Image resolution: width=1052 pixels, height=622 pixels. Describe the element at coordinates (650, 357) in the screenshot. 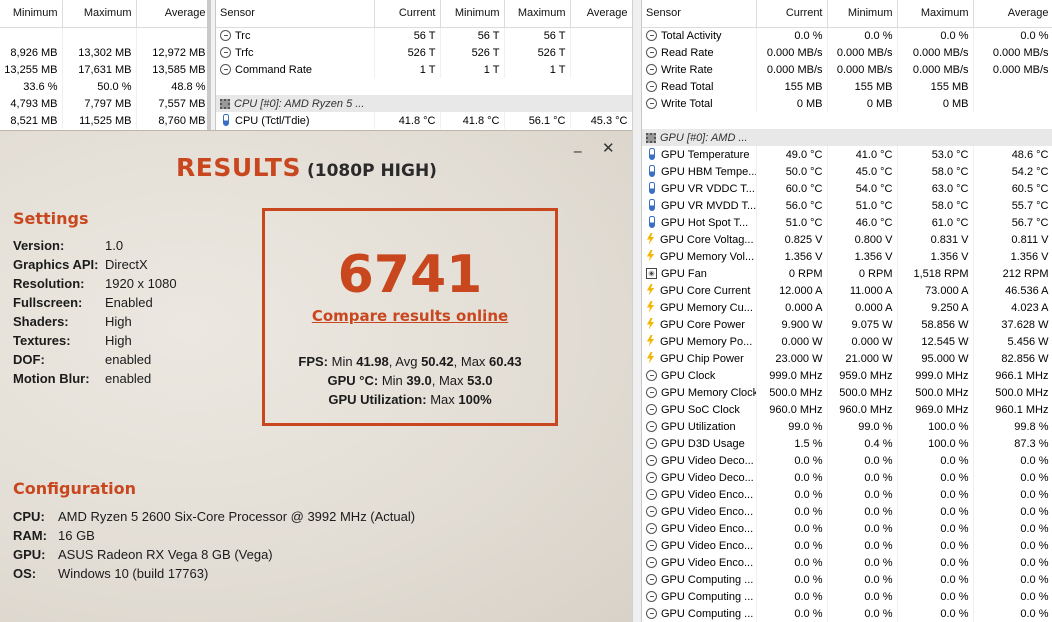

I see `lightning-icon` at that location.